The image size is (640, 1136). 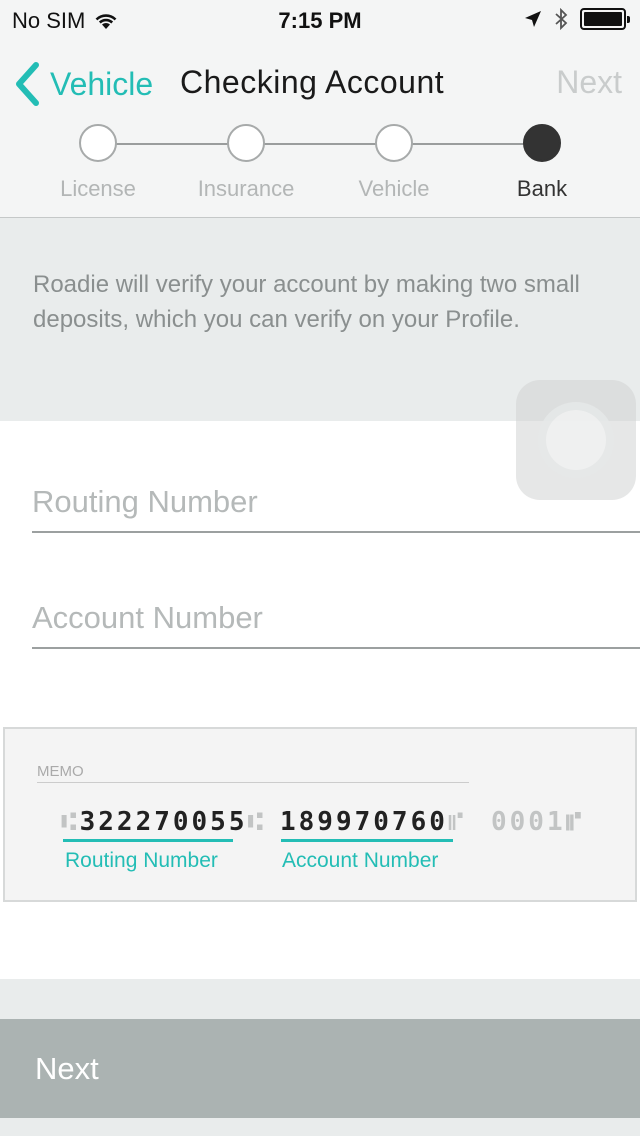 I want to click on step-label: License, so click(x=98, y=188).